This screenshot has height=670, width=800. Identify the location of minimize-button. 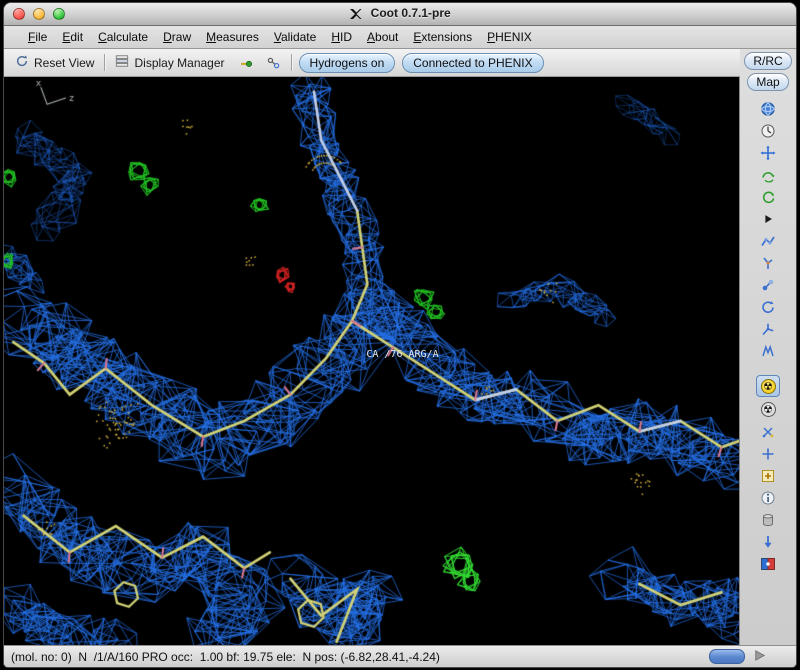
(39, 14).